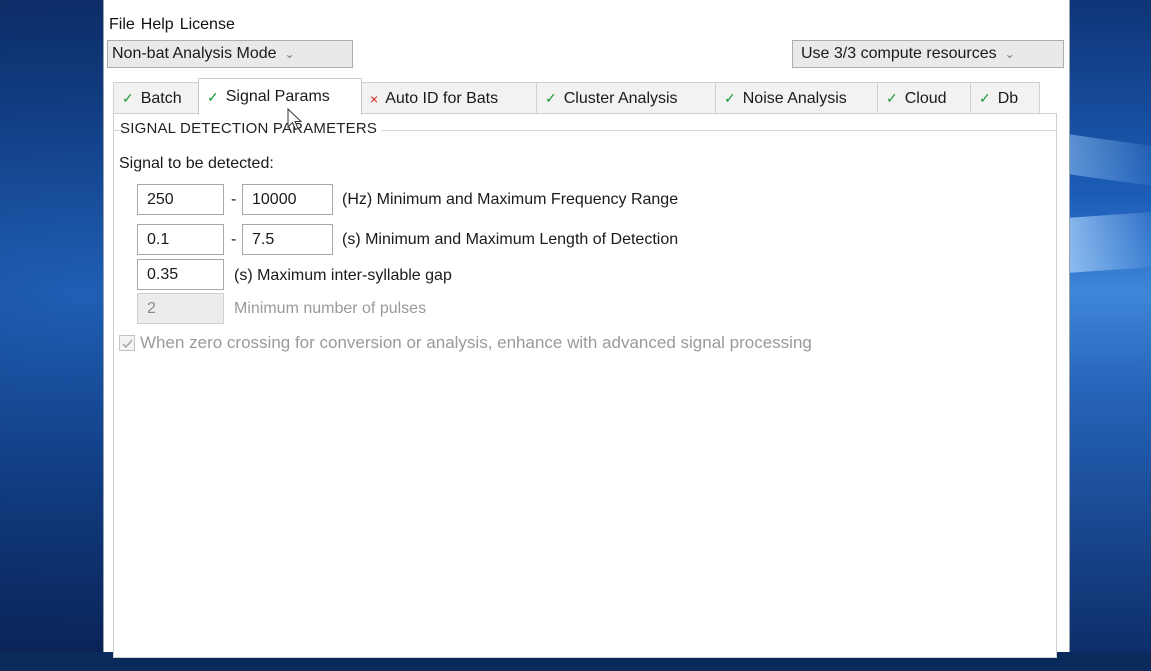 This screenshot has width=1151, height=671. What do you see at coordinates (1008, 98) in the screenshot?
I see `tab-label: Db` at bounding box center [1008, 98].